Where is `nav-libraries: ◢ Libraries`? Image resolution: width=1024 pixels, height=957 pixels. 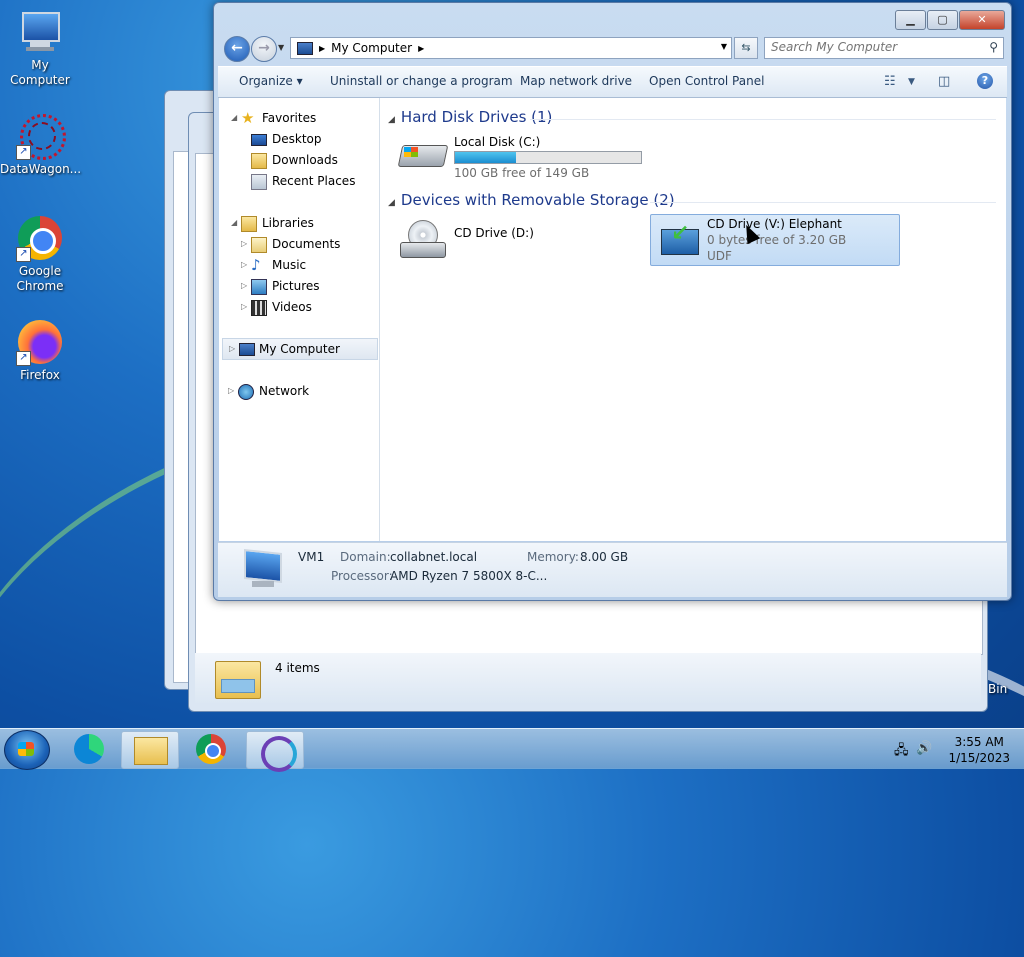
nav-libraries: ◢ Libraries is located at coordinates (299, 223).